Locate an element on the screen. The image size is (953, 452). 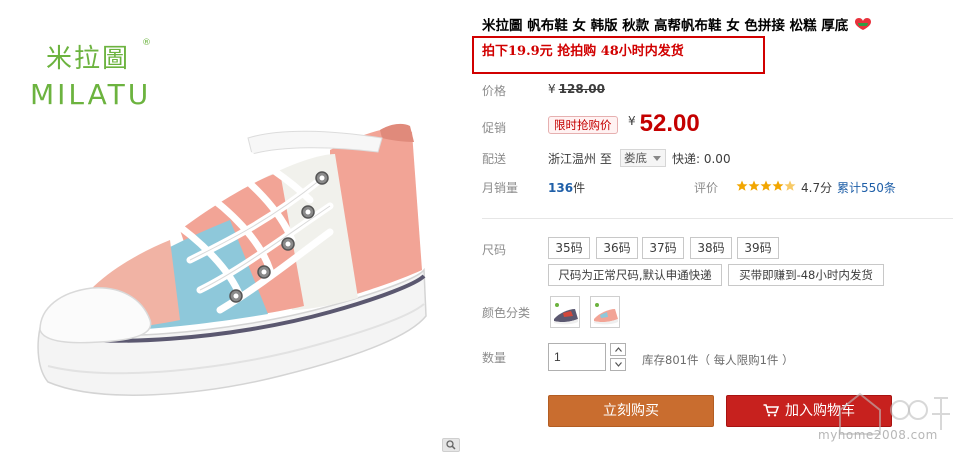
size-label: 尺码 is located at coordinates (494, 250).